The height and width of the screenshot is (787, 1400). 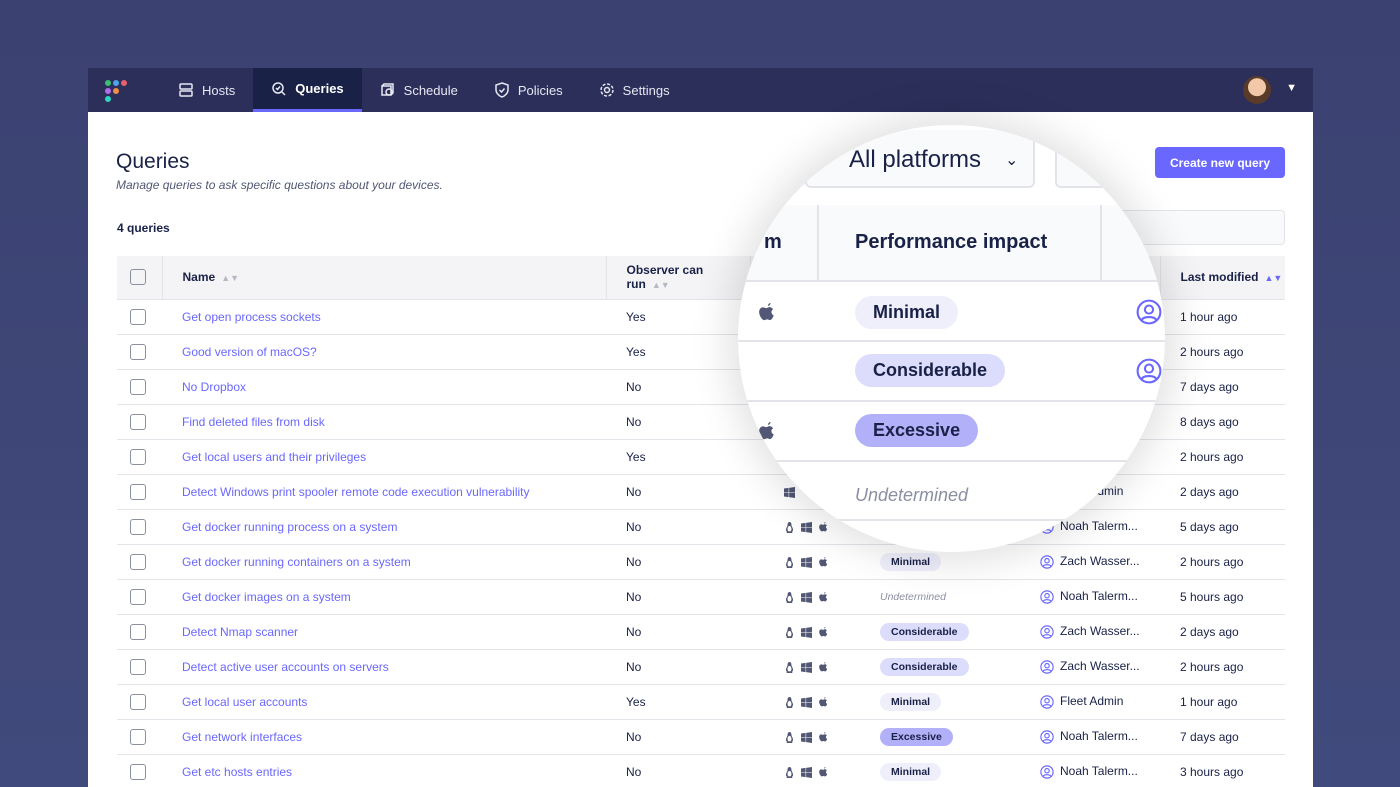 I want to click on last-modified: 8 days ago, so click(x=1222, y=422).